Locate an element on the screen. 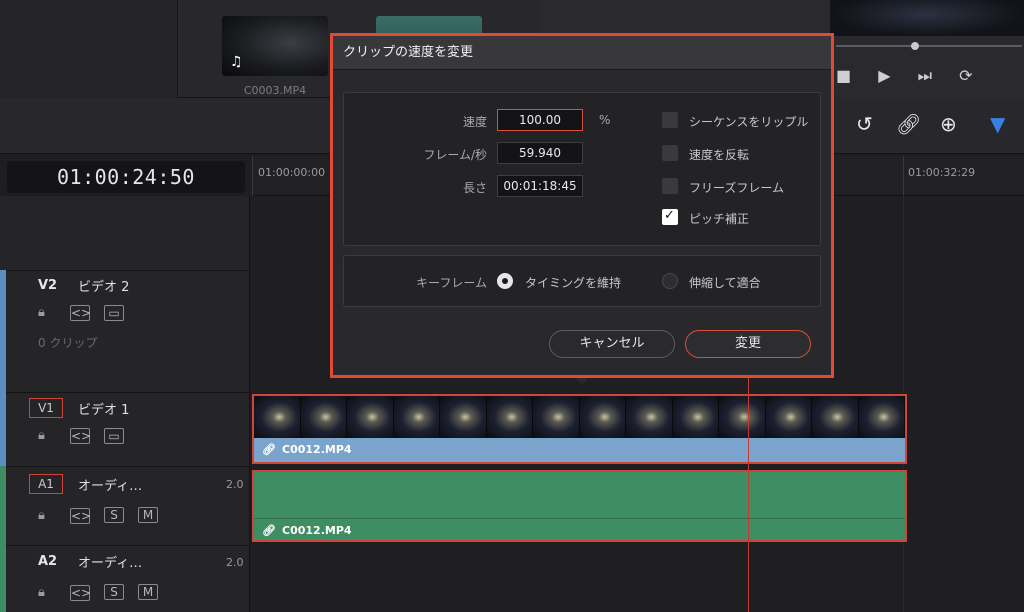 This screenshot has height=612, width=1024. flag-icon: ▼ is located at coordinates (997, 124).